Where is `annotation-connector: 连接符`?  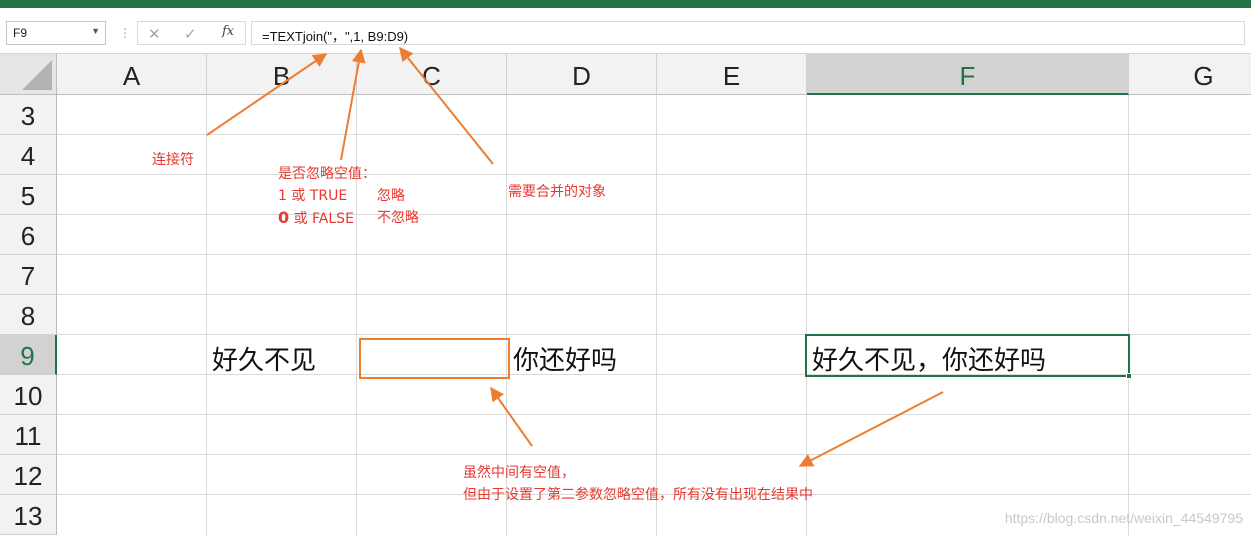
annotation-connector: 连接符 is located at coordinates (173, 160).